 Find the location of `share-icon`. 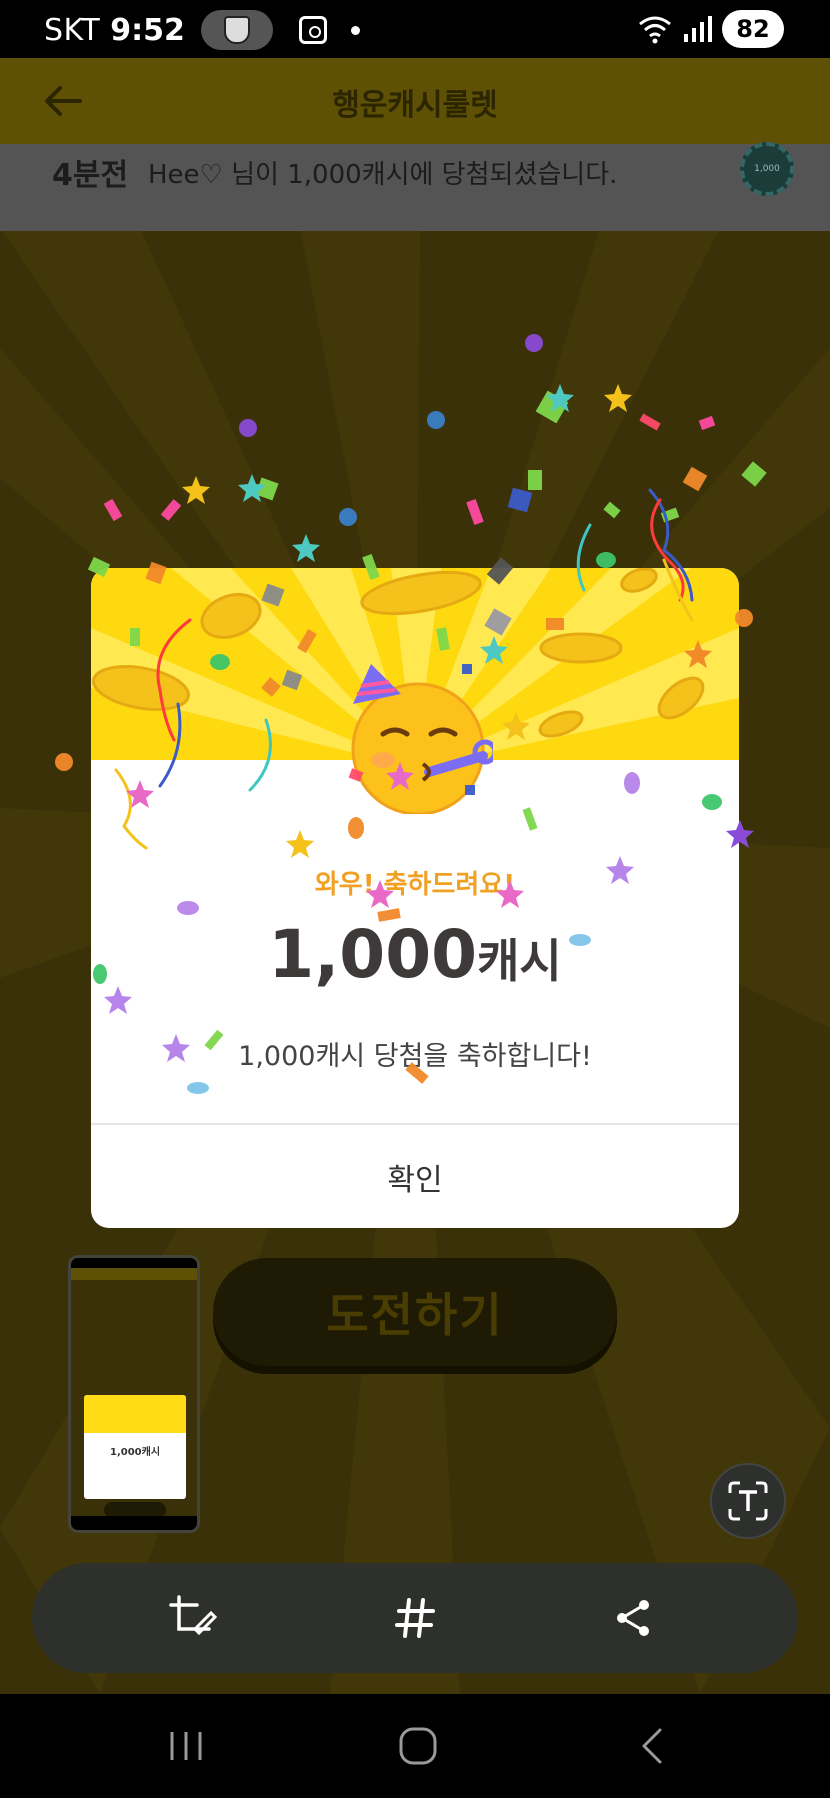

share-icon is located at coordinates (633, 1618).